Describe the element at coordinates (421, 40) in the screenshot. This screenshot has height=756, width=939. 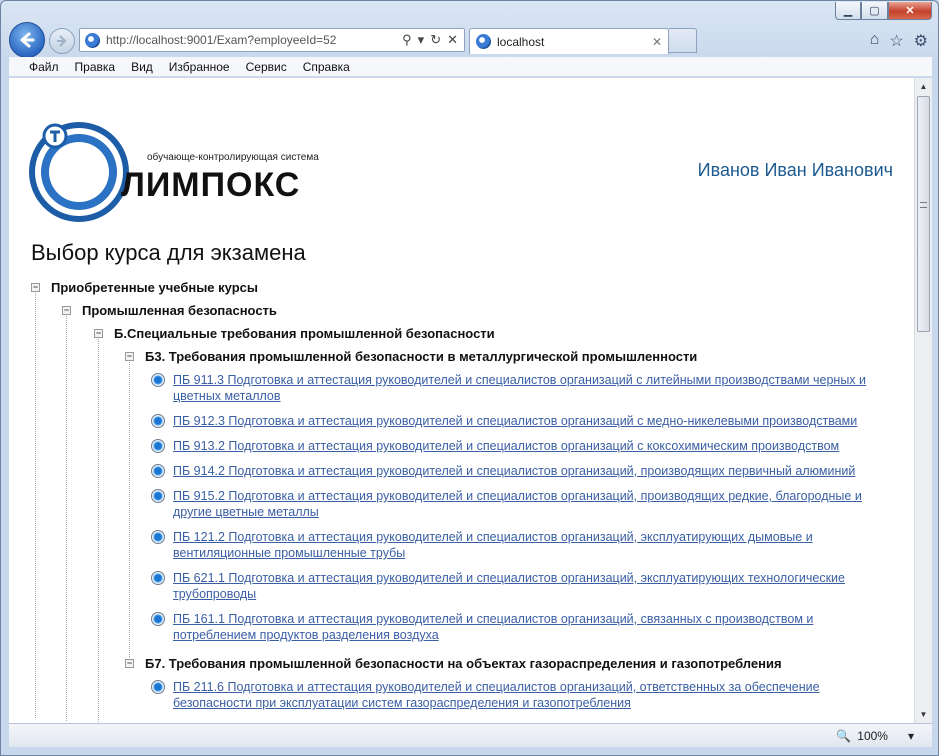
I see `dropdown-icon: ▾` at that location.